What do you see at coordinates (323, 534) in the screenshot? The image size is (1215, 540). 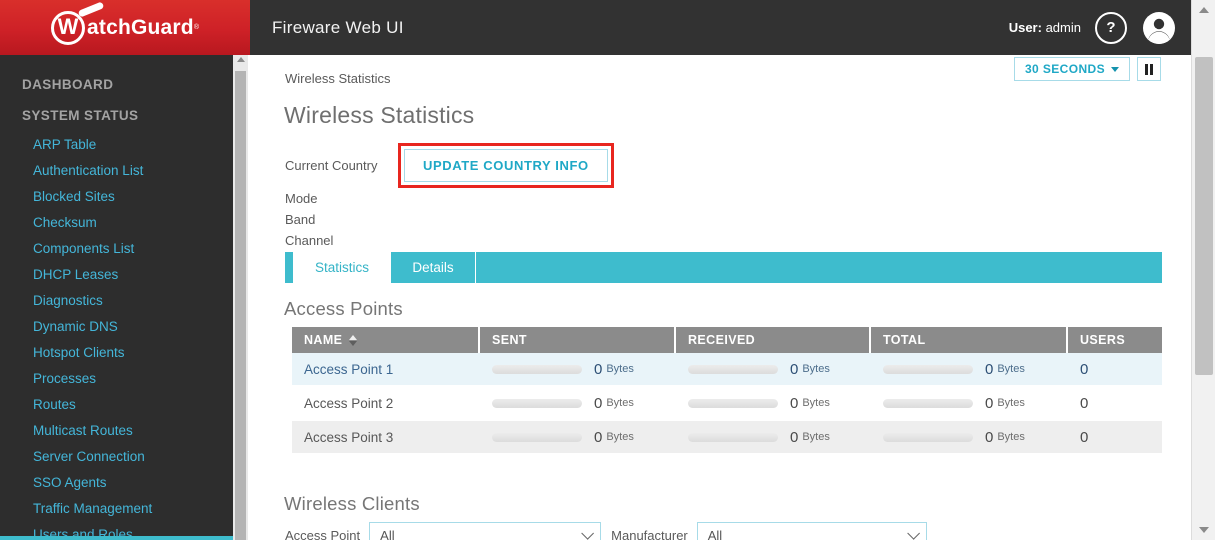 I see `access-point-filter-label: Access Point` at bounding box center [323, 534].